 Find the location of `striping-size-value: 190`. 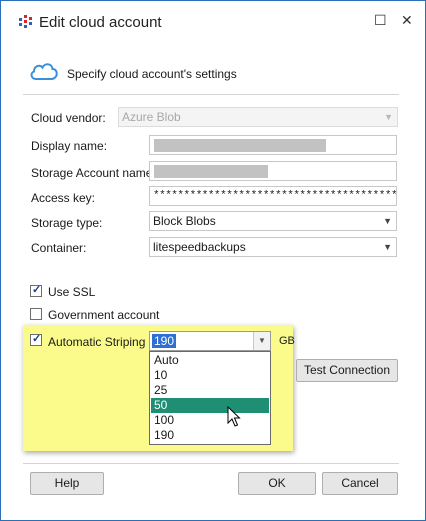

striping-size-value: 190 is located at coordinates (164, 341).